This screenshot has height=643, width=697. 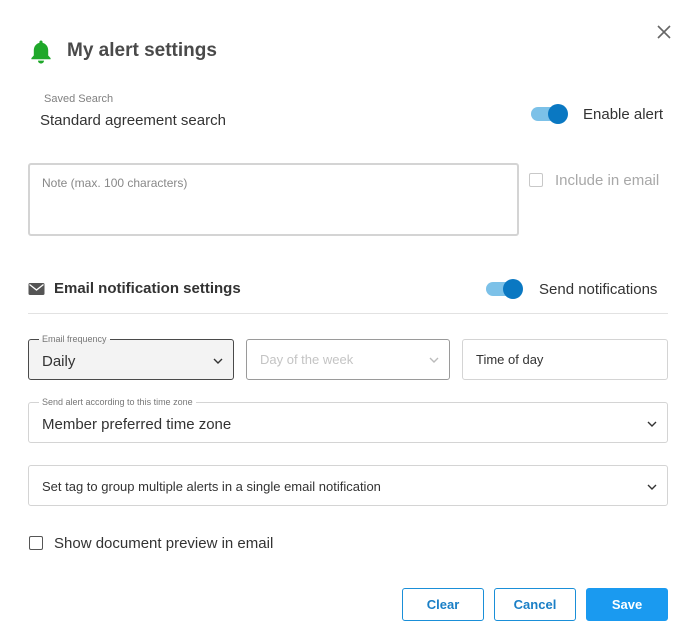 I want to click on envelope-icon, so click(x=36, y=288).